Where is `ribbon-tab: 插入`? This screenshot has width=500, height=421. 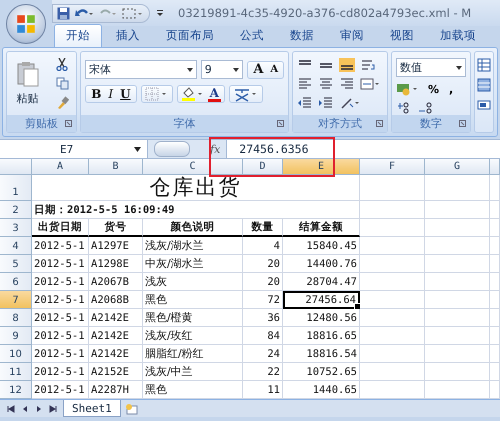 ribbon-tab: 插入 is located at coordinates (128, 35).